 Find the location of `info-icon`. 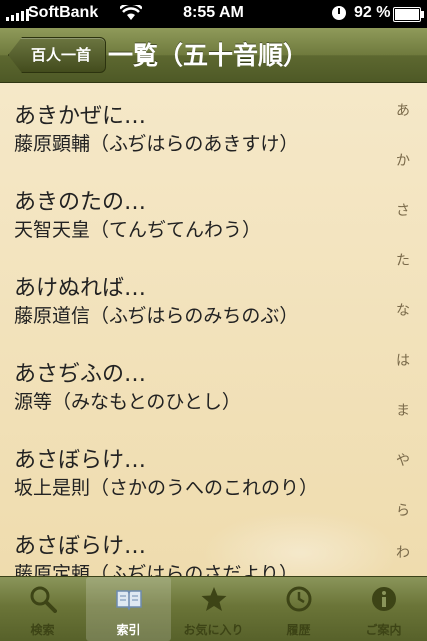

info-icon is located at coordinates (384, 599).